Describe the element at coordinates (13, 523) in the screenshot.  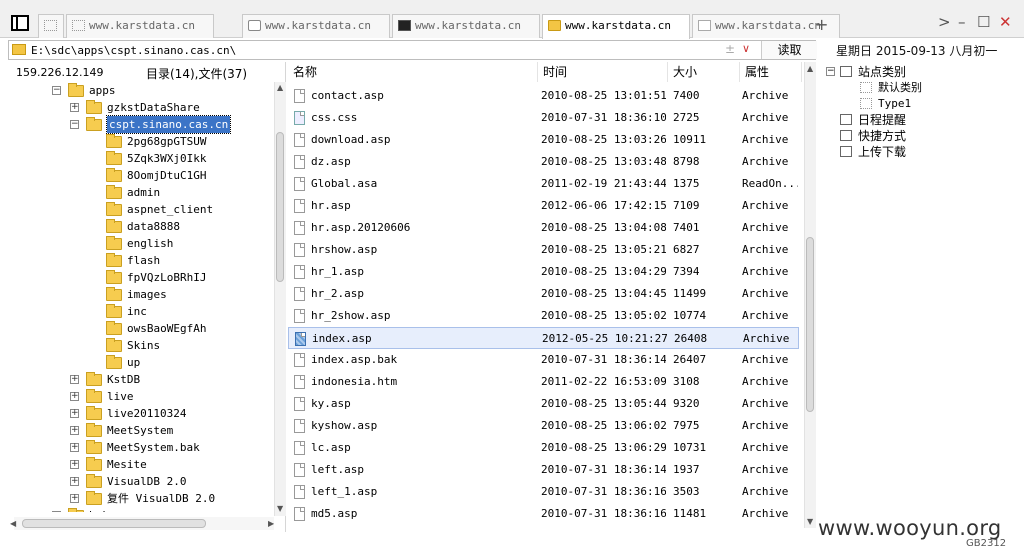
I see `scroll-left-icon: ◀` at that location.